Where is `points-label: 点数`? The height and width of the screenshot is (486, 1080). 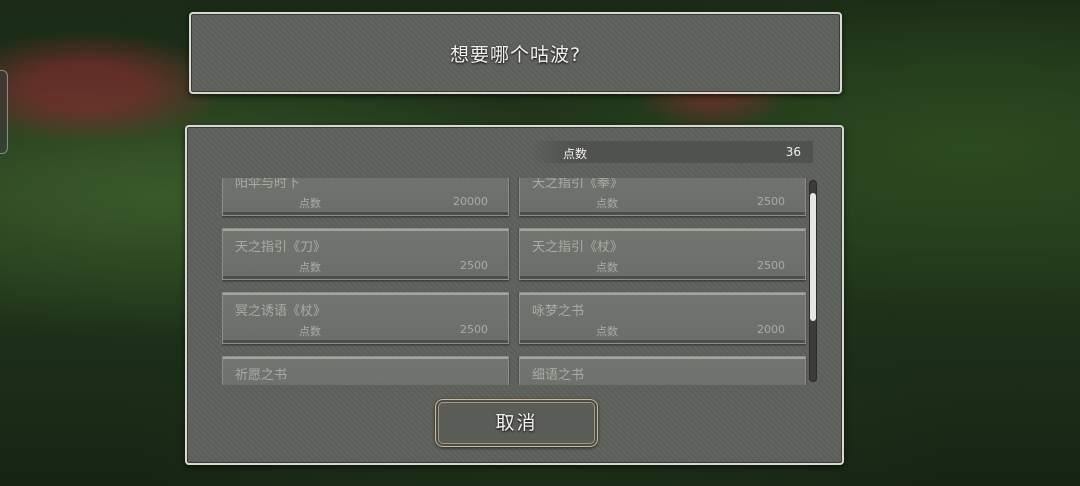 points-label: 点数 is located at coordinates (575, 154).